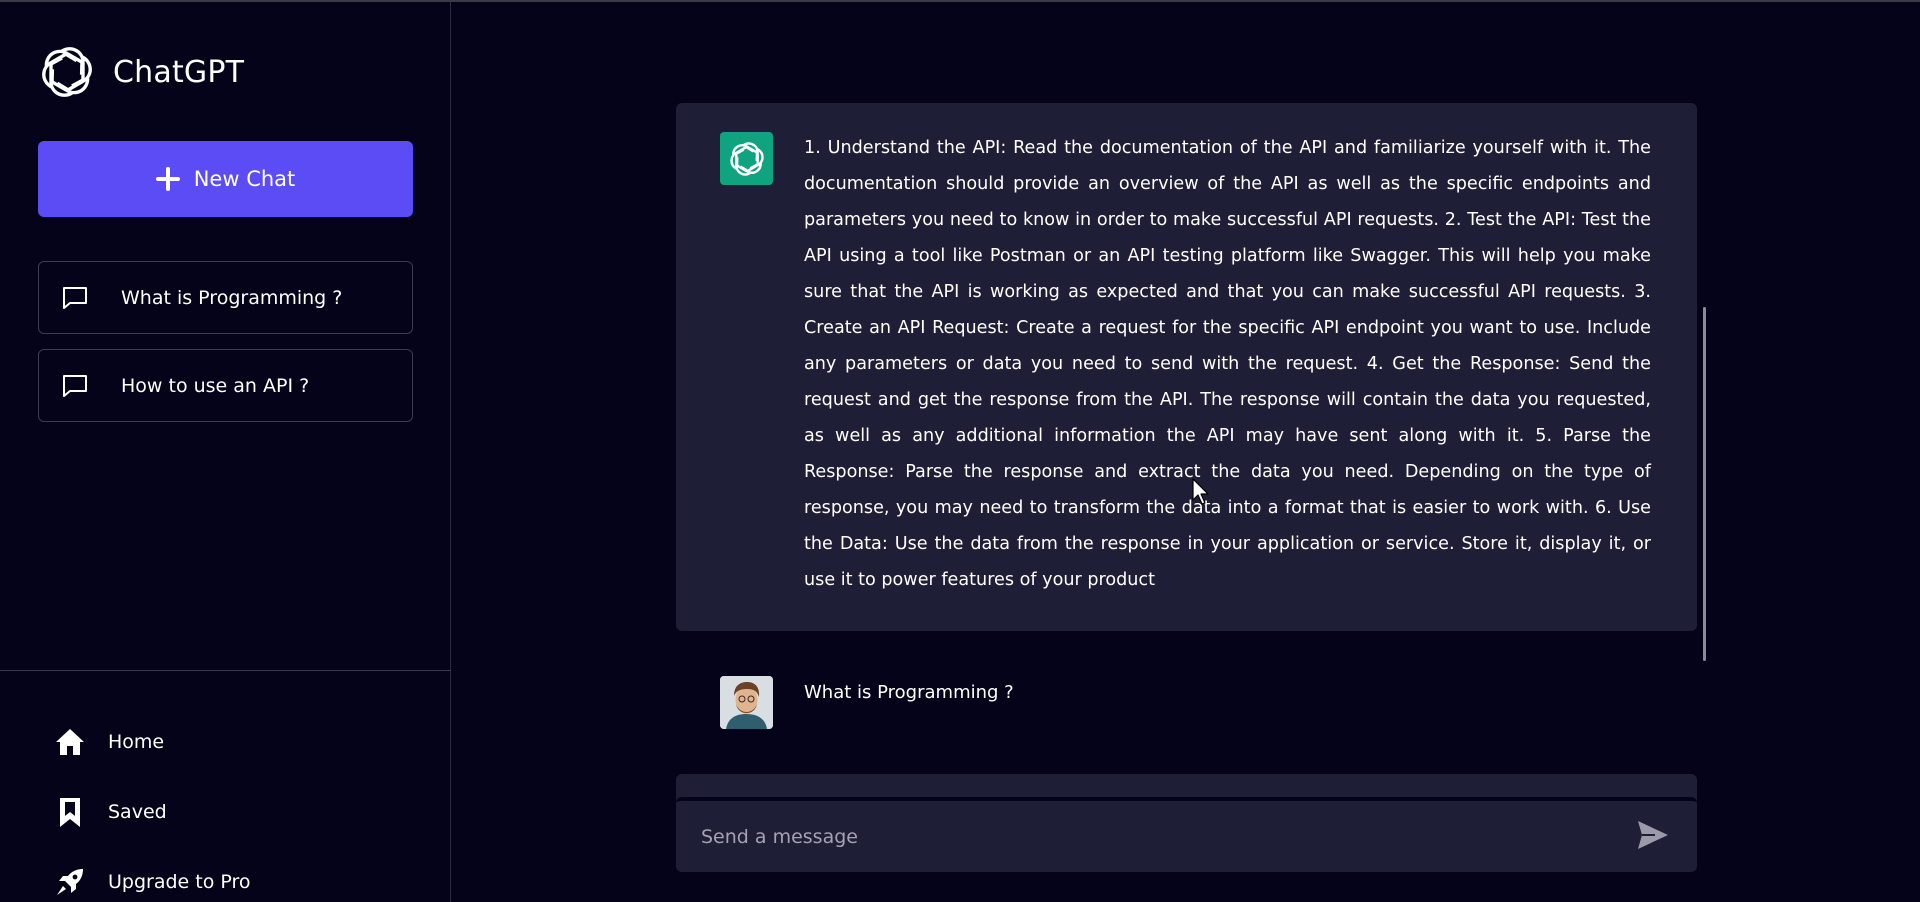 Image resolution: width=1920 pixels, height=902 pixels. Describe the element at coordinates (70, 742) in the screenshot. I see `home-icon` at that location.